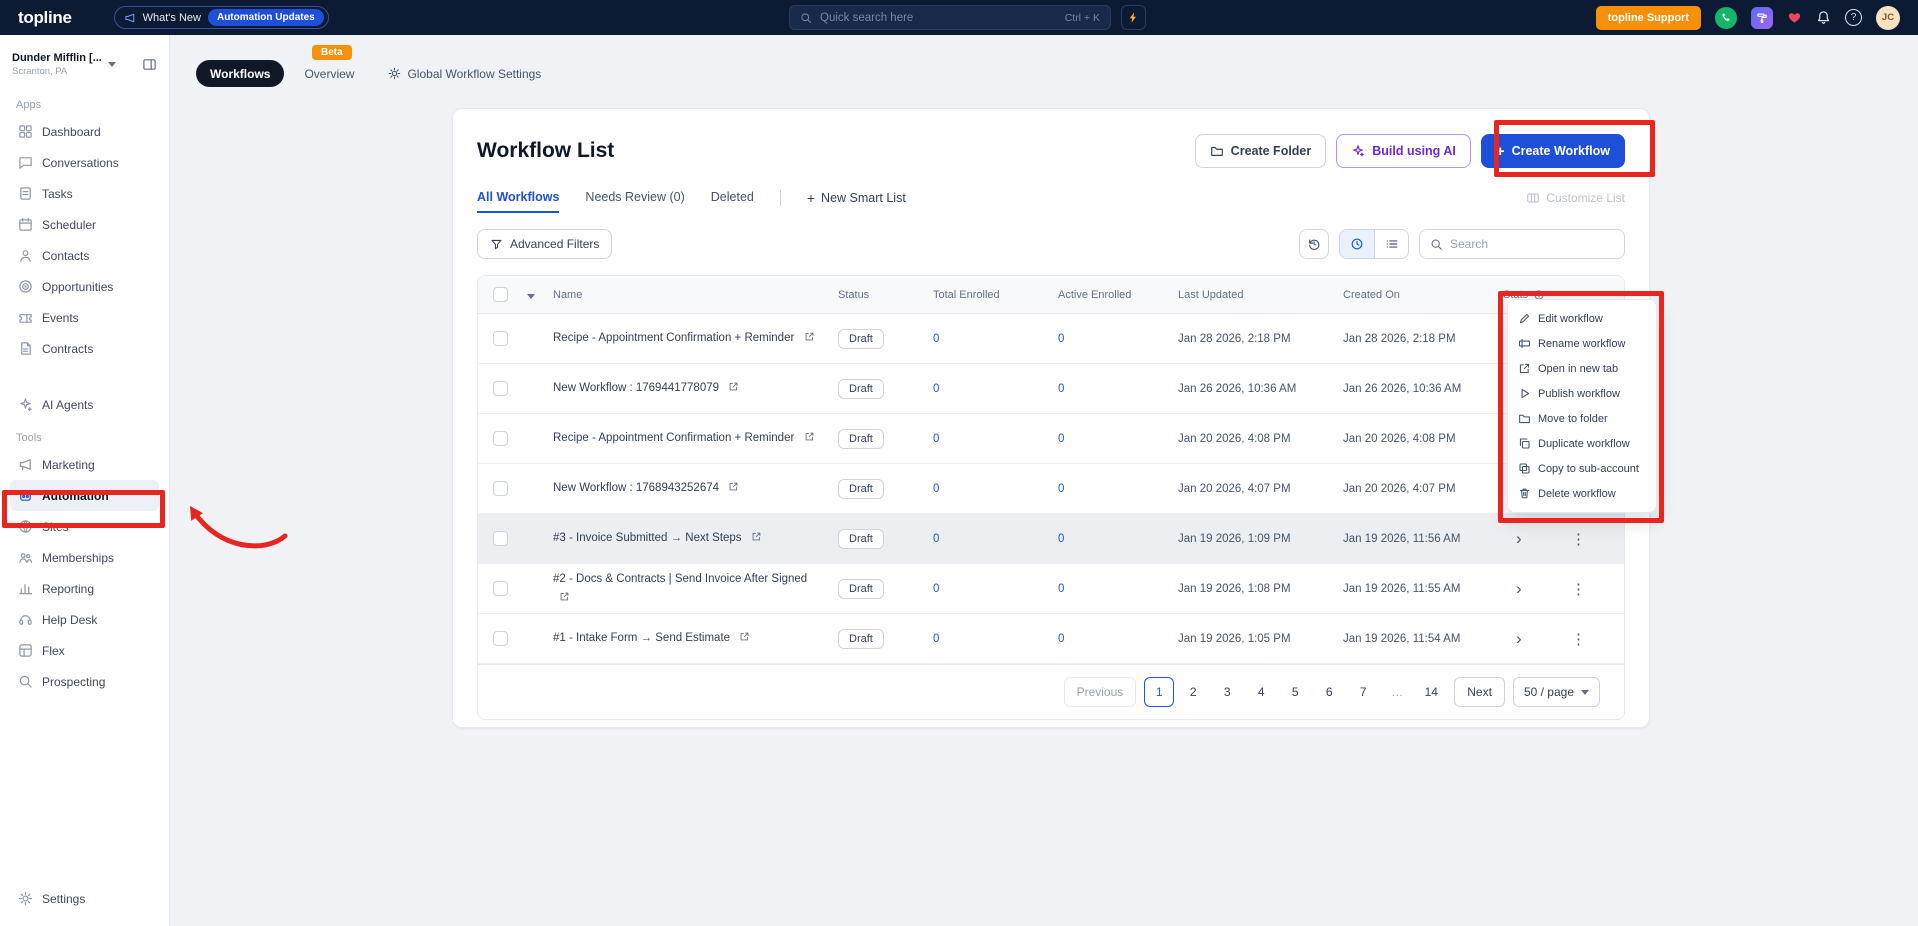 This screenshot has height=926, width=1918. Describe the element at coordinates (84, 404) in the screenshot. I see `sidebar-item-ai-agents: AI Agents` at that location.